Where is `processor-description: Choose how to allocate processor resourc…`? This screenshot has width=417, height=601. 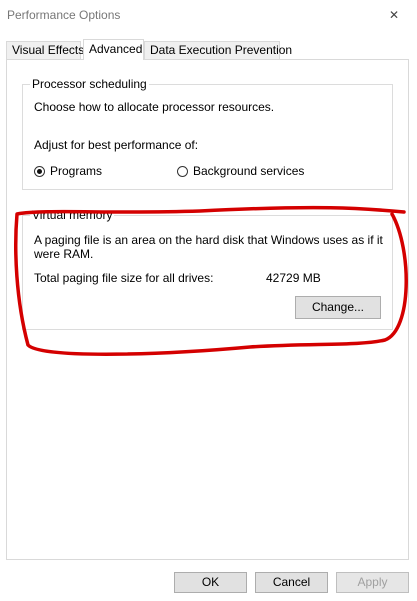
processor-description: Choose how to allocate processor resourc… is located at coordinates (154, 107).